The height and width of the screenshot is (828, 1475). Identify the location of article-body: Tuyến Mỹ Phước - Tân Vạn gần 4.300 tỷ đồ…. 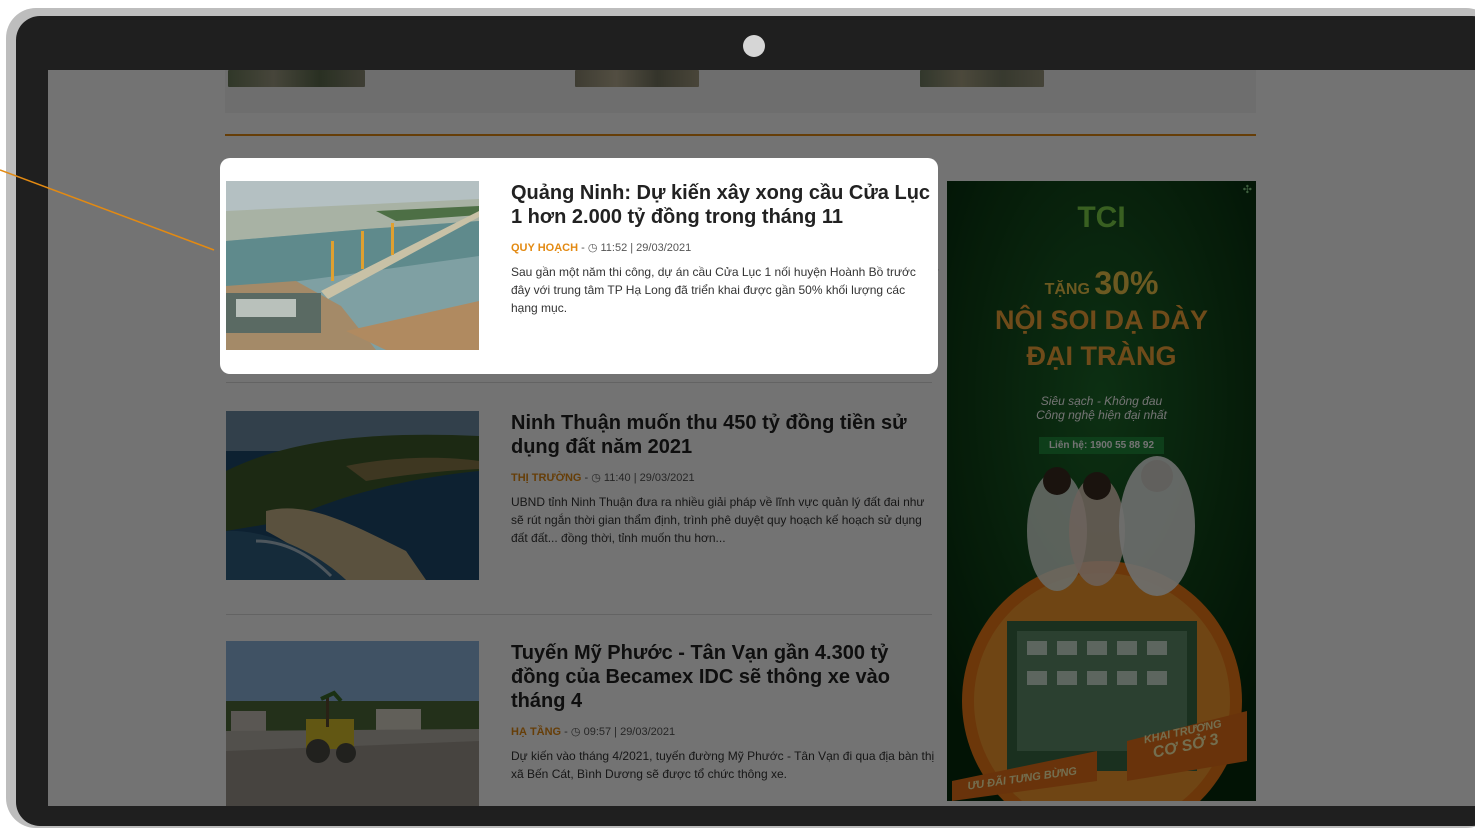
(725, 712).